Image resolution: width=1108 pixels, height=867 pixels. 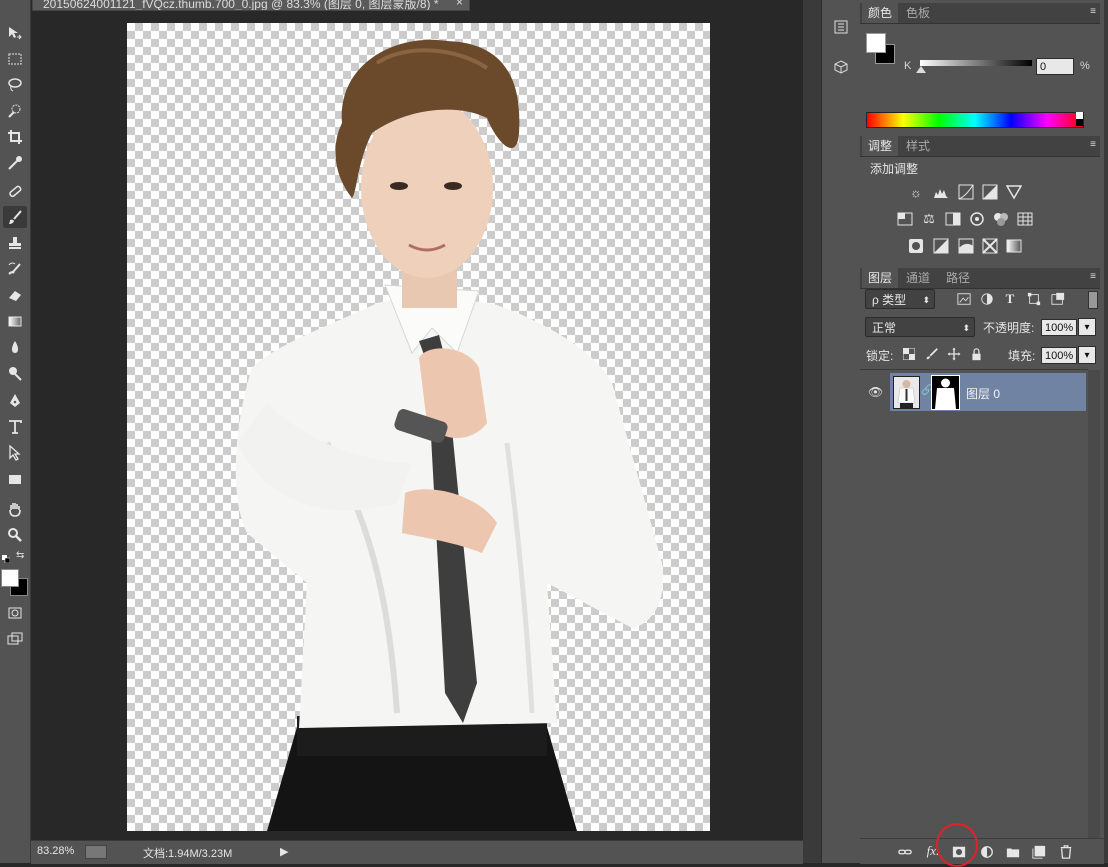 What do you see at coordinates (1087, 355) in the screenshot?
I see `fill-dropdown-icon: ▾` at bounding box center [1087, 355].